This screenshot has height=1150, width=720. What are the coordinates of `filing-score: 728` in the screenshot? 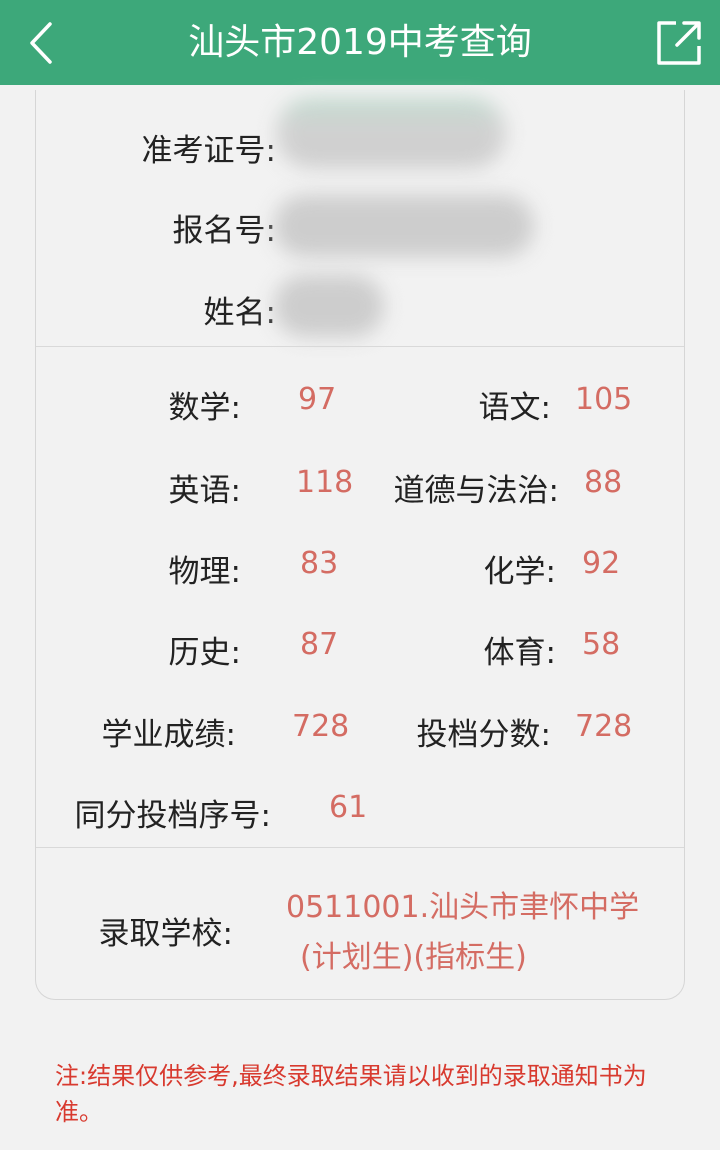 It's located at (604, 726).